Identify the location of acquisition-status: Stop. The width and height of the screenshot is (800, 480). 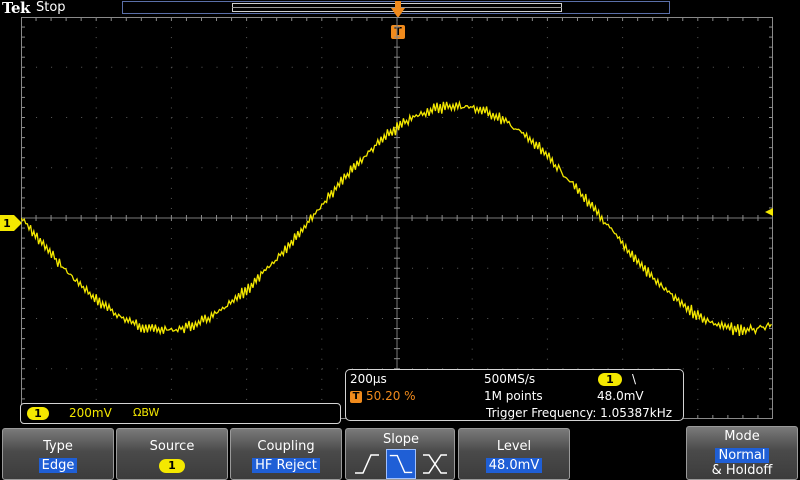
(51, 7).